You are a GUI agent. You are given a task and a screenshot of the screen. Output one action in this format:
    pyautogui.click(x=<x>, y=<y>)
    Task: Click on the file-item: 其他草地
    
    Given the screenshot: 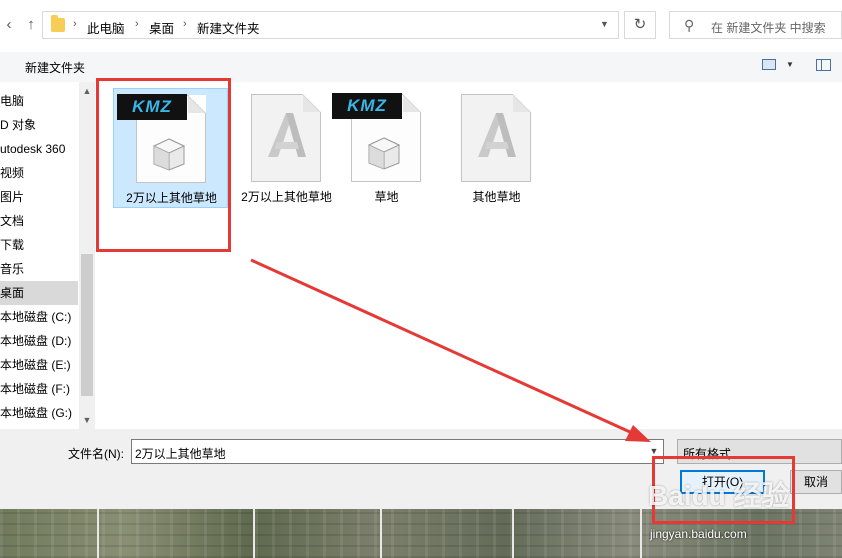 What is the action you would take?
    pyautogui.click(x=496, y=148)
    